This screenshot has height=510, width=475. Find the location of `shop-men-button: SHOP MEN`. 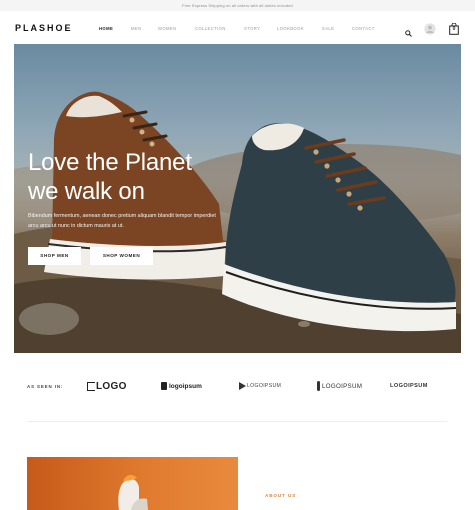

shop-men-button: SHOP MEN is located at coordinates (54, 256).